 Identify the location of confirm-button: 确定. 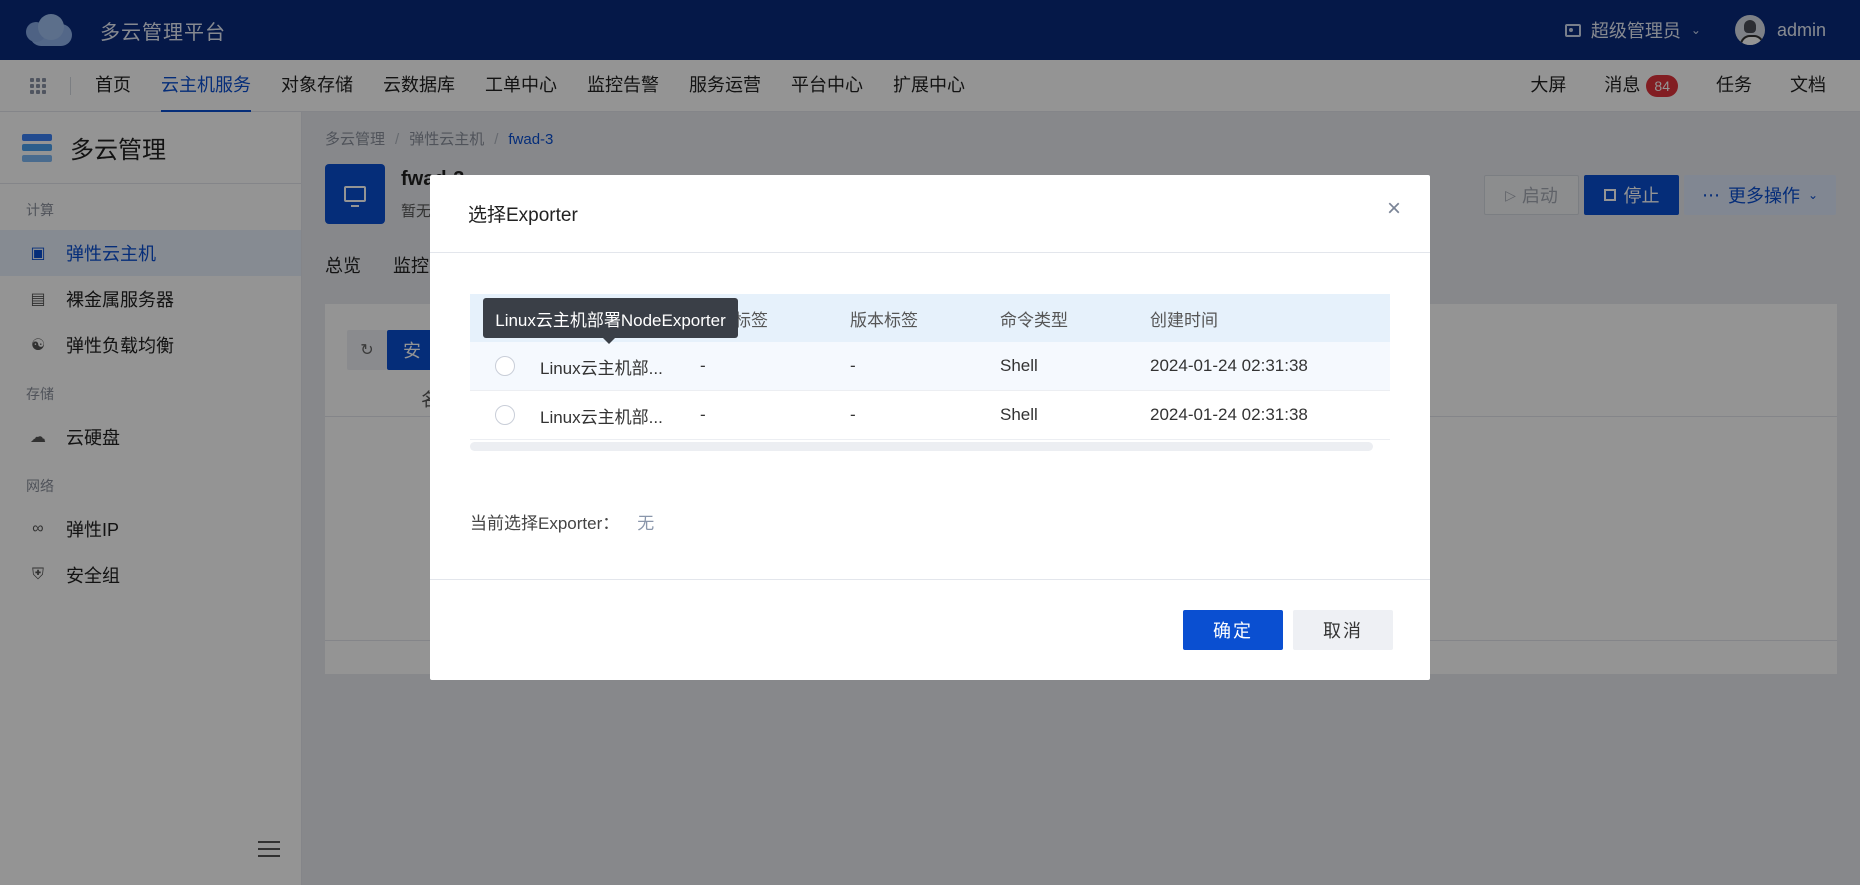
(1233, 630).